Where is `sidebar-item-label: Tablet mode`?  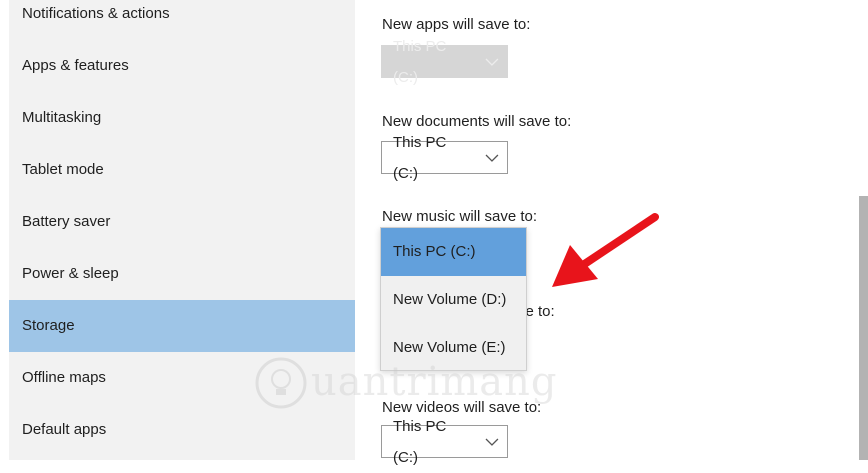 sidebar-item-label: Tablet mode is located at coordinates (63, 169).